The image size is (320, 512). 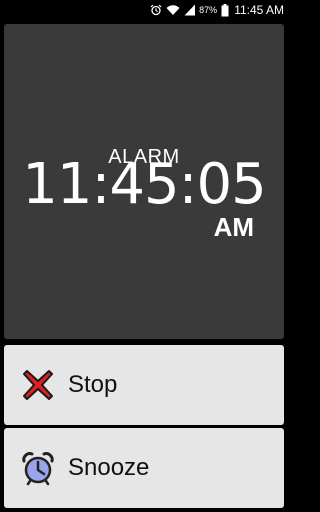 What do you see at coordinates (144, 10) in the screenshot?
I see `status-bar: 87% 11:45 AM` at bounding box center [144, 10].